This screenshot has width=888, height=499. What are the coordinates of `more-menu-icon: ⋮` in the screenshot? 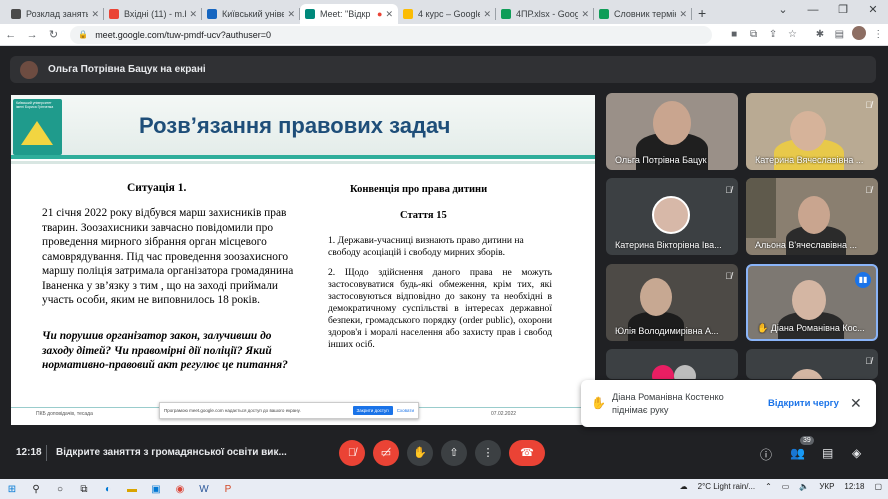 It's located at (878, 34).